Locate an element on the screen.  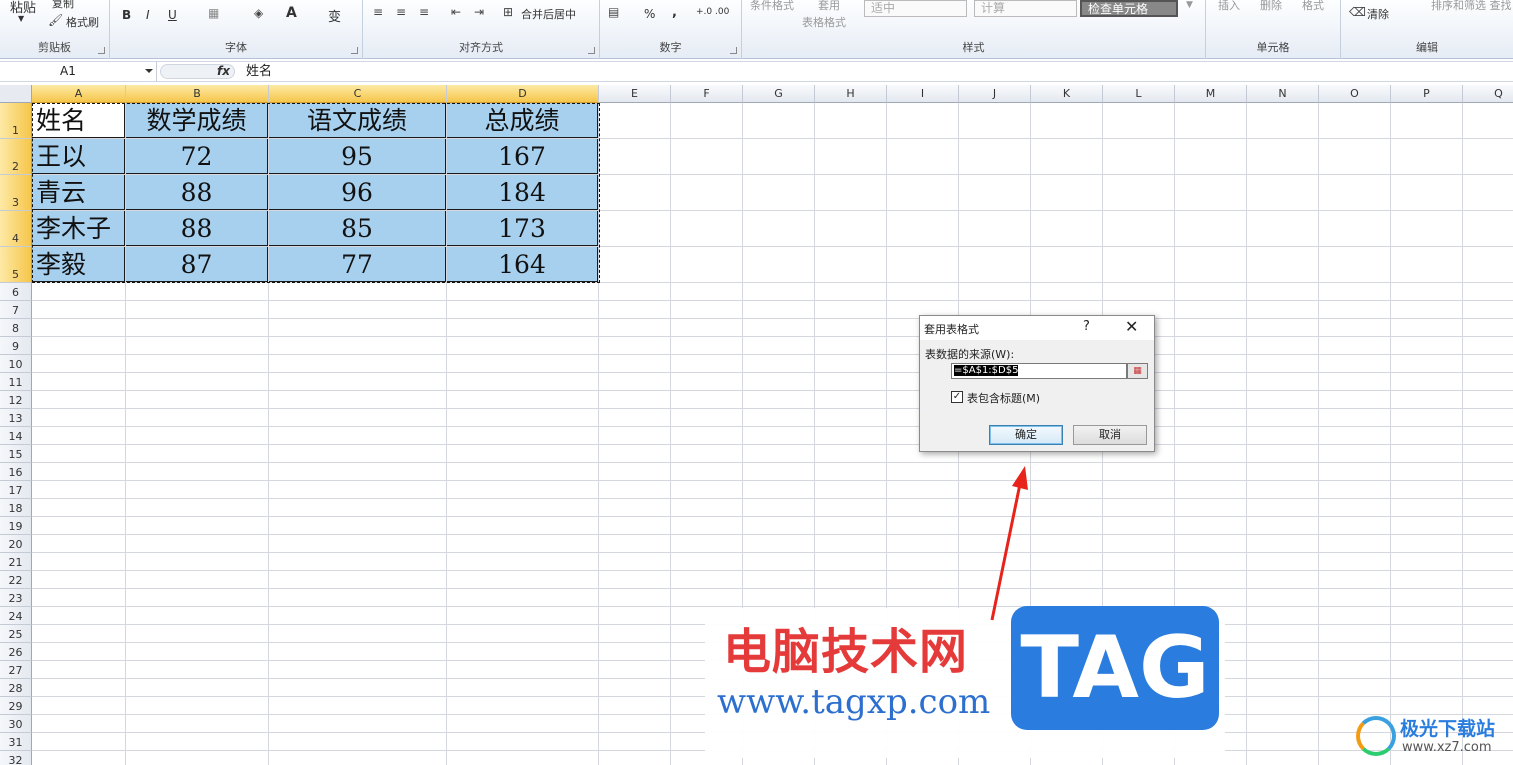
cell-b5: 87 is located at coordinates (197, 264).